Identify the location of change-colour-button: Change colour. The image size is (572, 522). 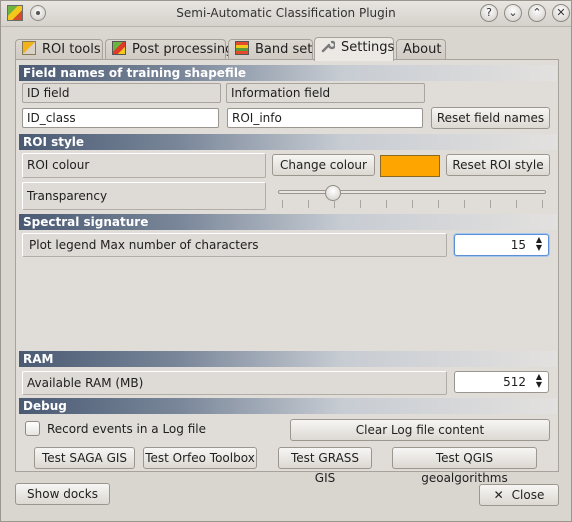
(323, 165).